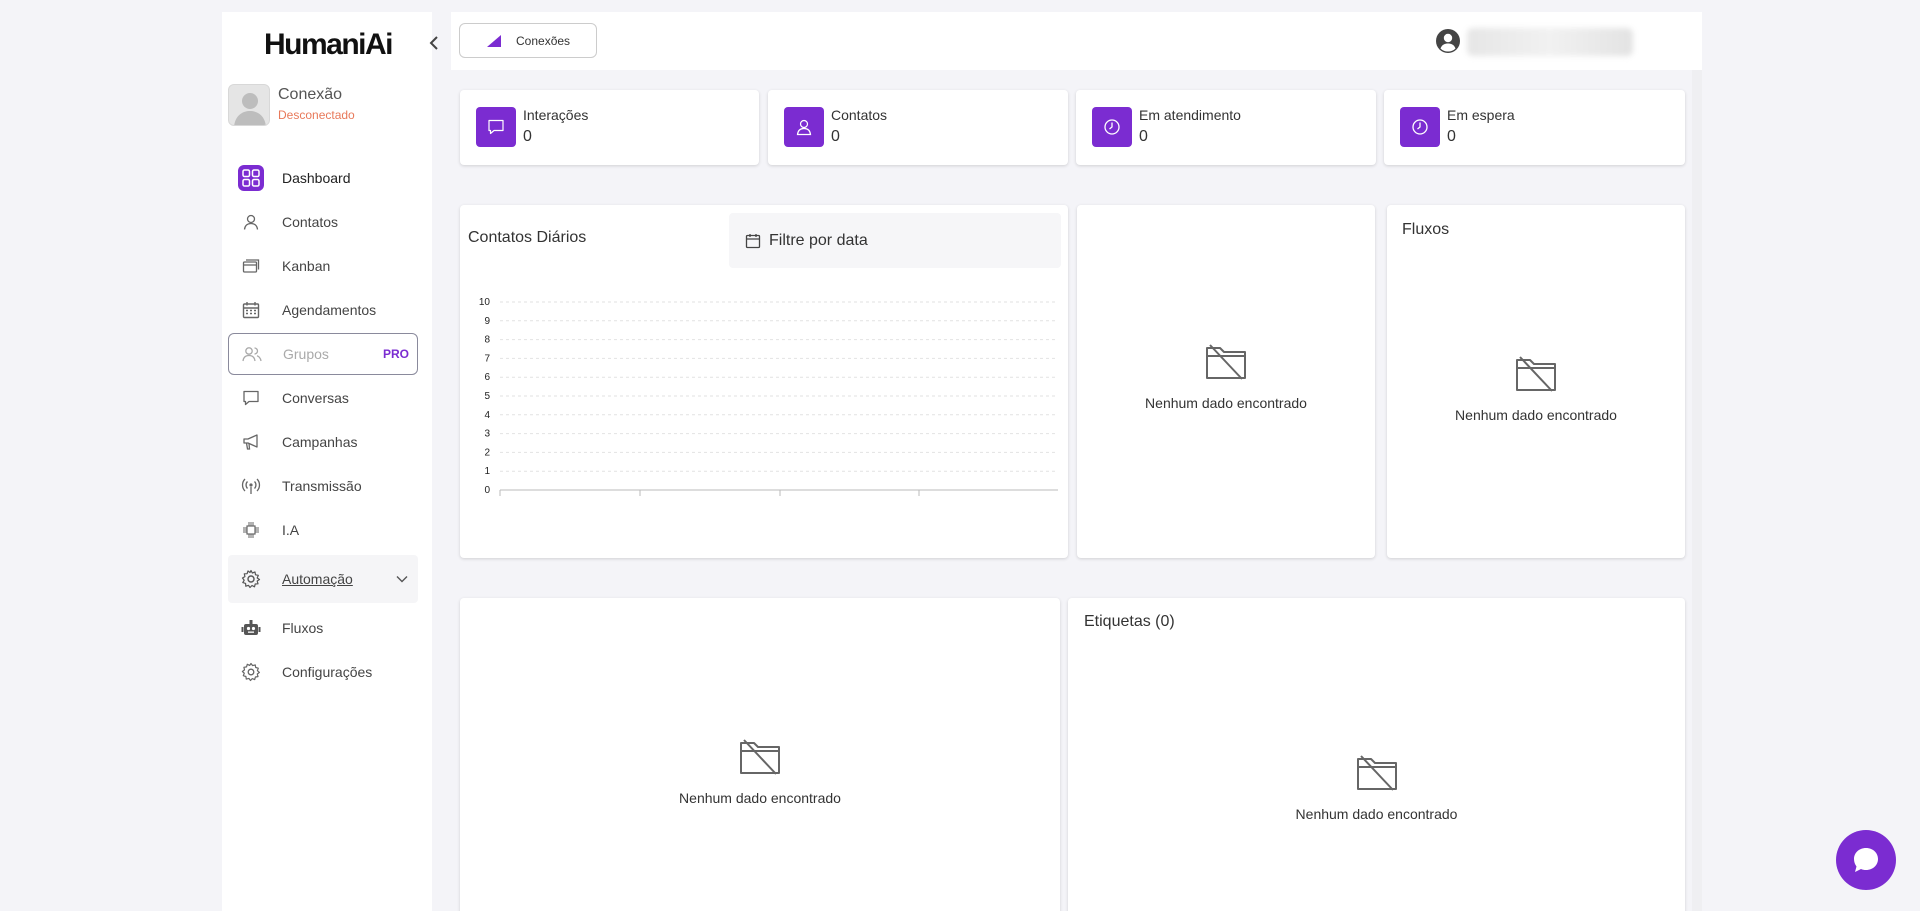 The width and height of the screenshot is (1920, 911). I want to click on y-tick-label: 4, so click(487, 415).